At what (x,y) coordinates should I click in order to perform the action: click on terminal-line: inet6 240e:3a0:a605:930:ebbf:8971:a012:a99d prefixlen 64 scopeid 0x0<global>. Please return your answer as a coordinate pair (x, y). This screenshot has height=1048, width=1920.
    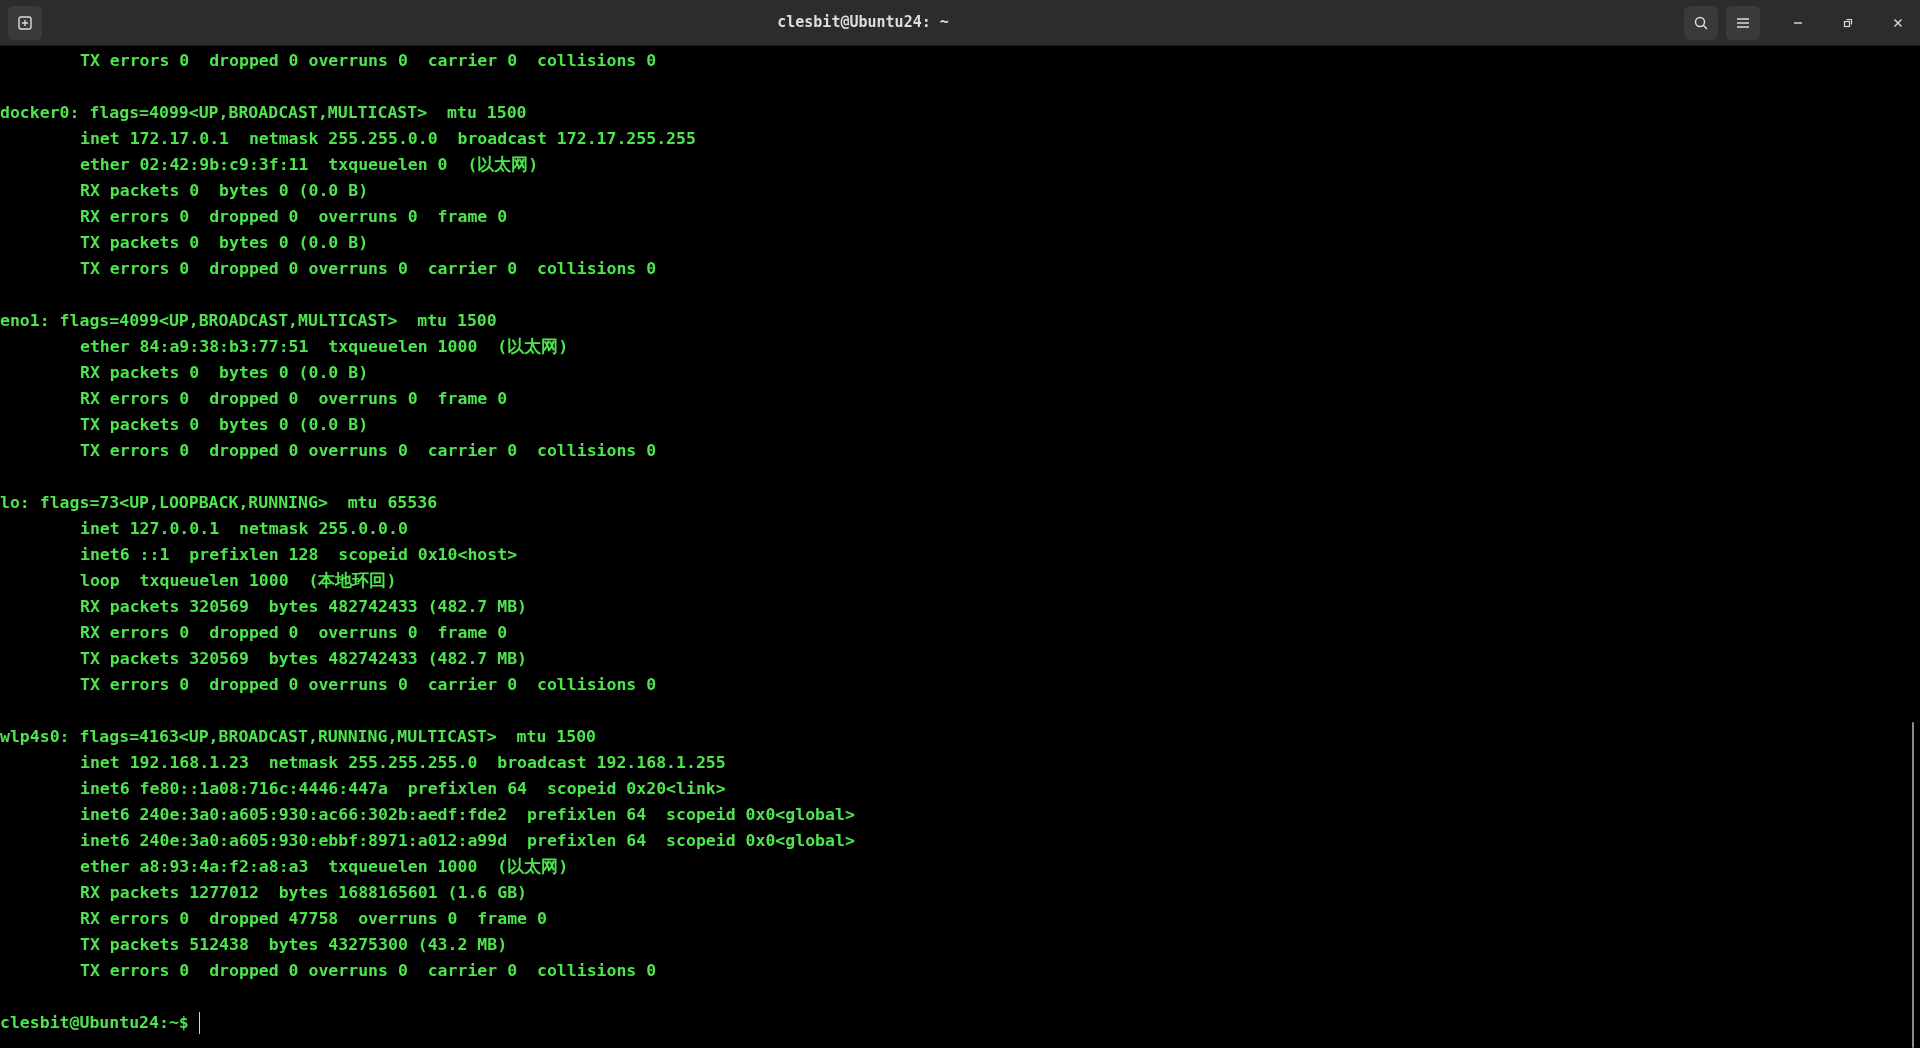
    Looking at the image, I should click on (467, 841).